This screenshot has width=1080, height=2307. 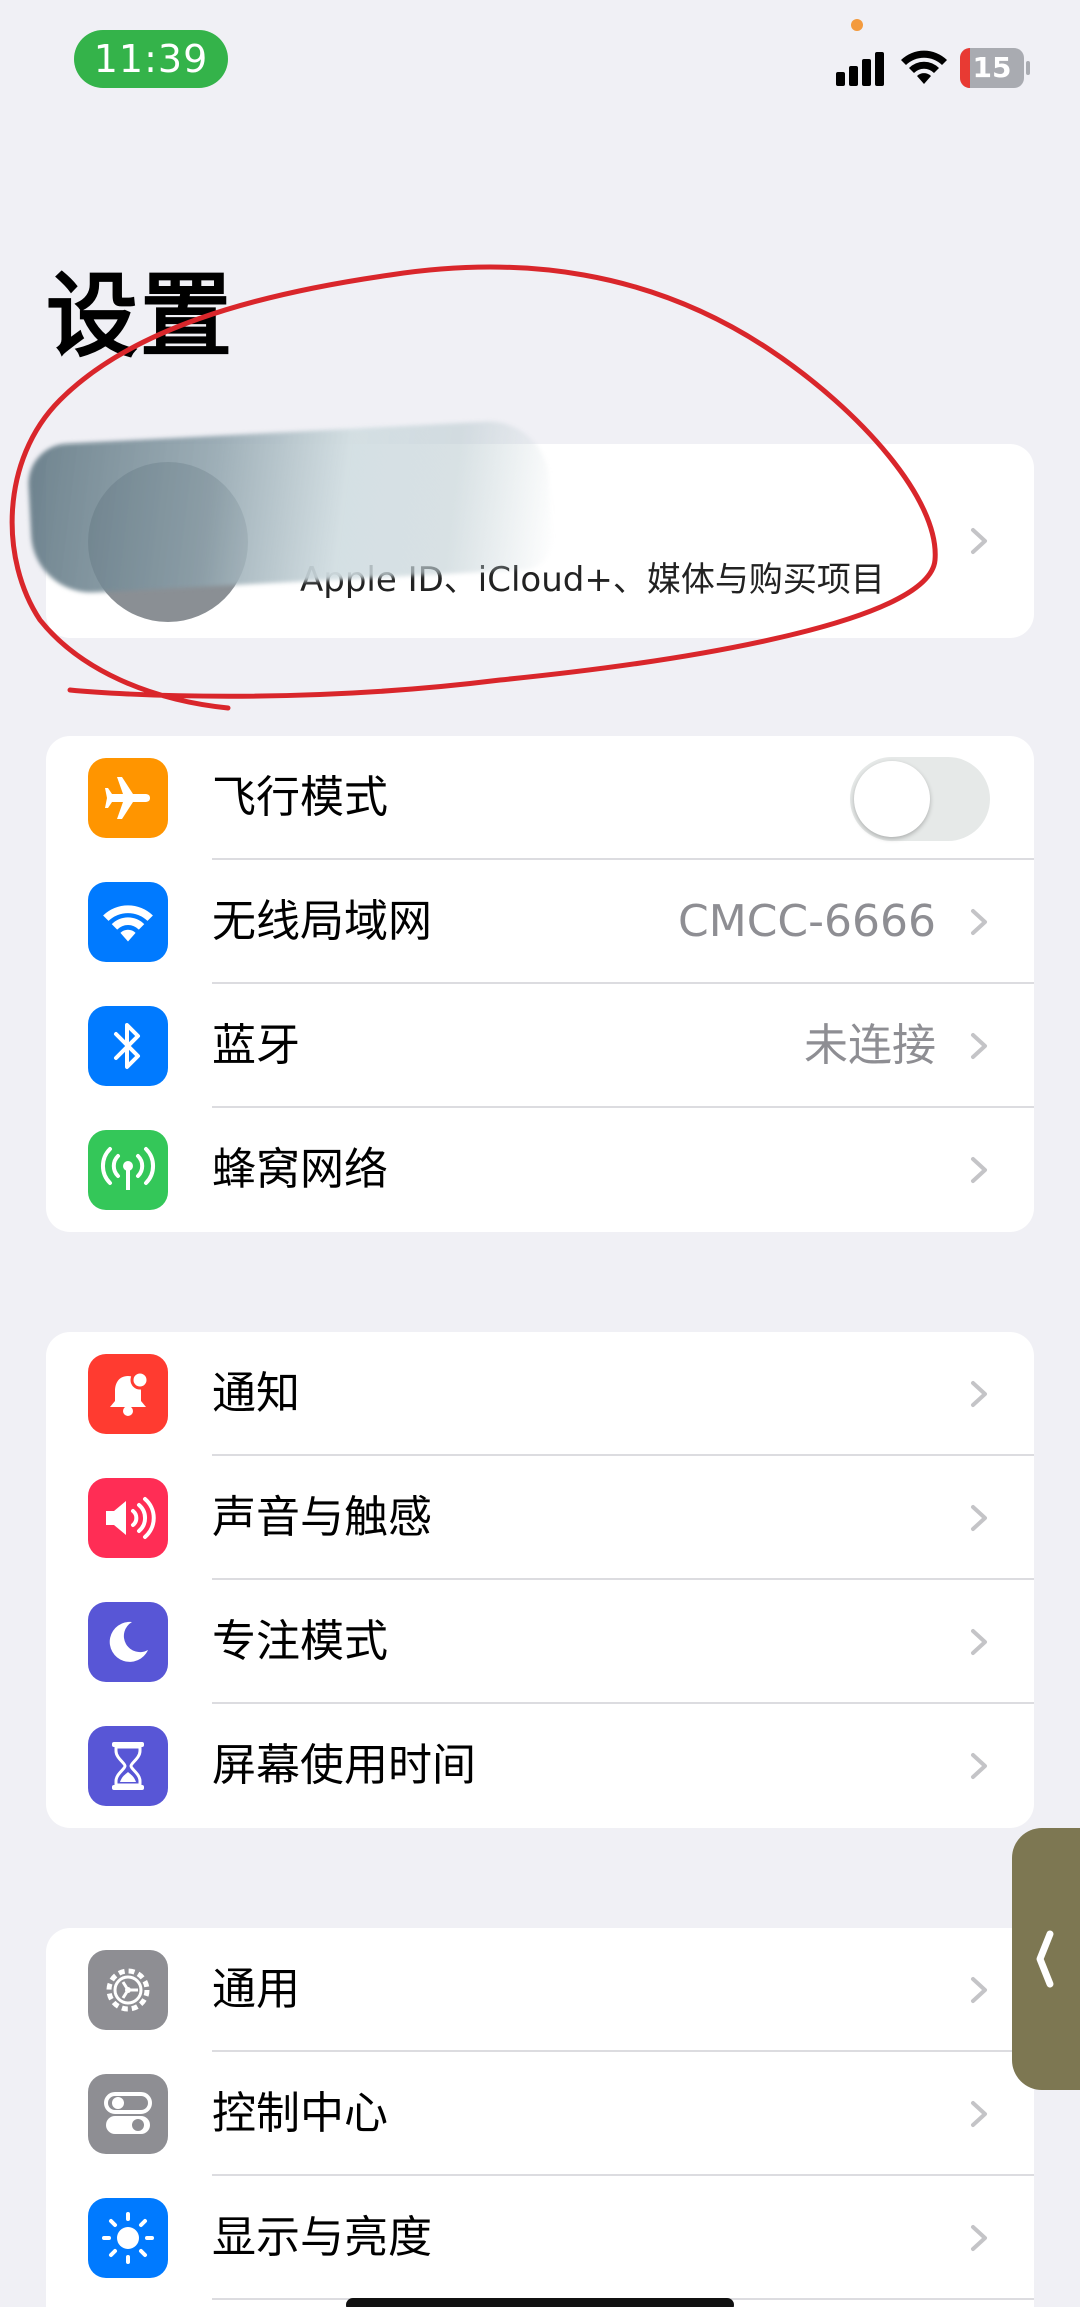 I want to click on row-control-center: 控制中心, so click(x=540, y=2114).